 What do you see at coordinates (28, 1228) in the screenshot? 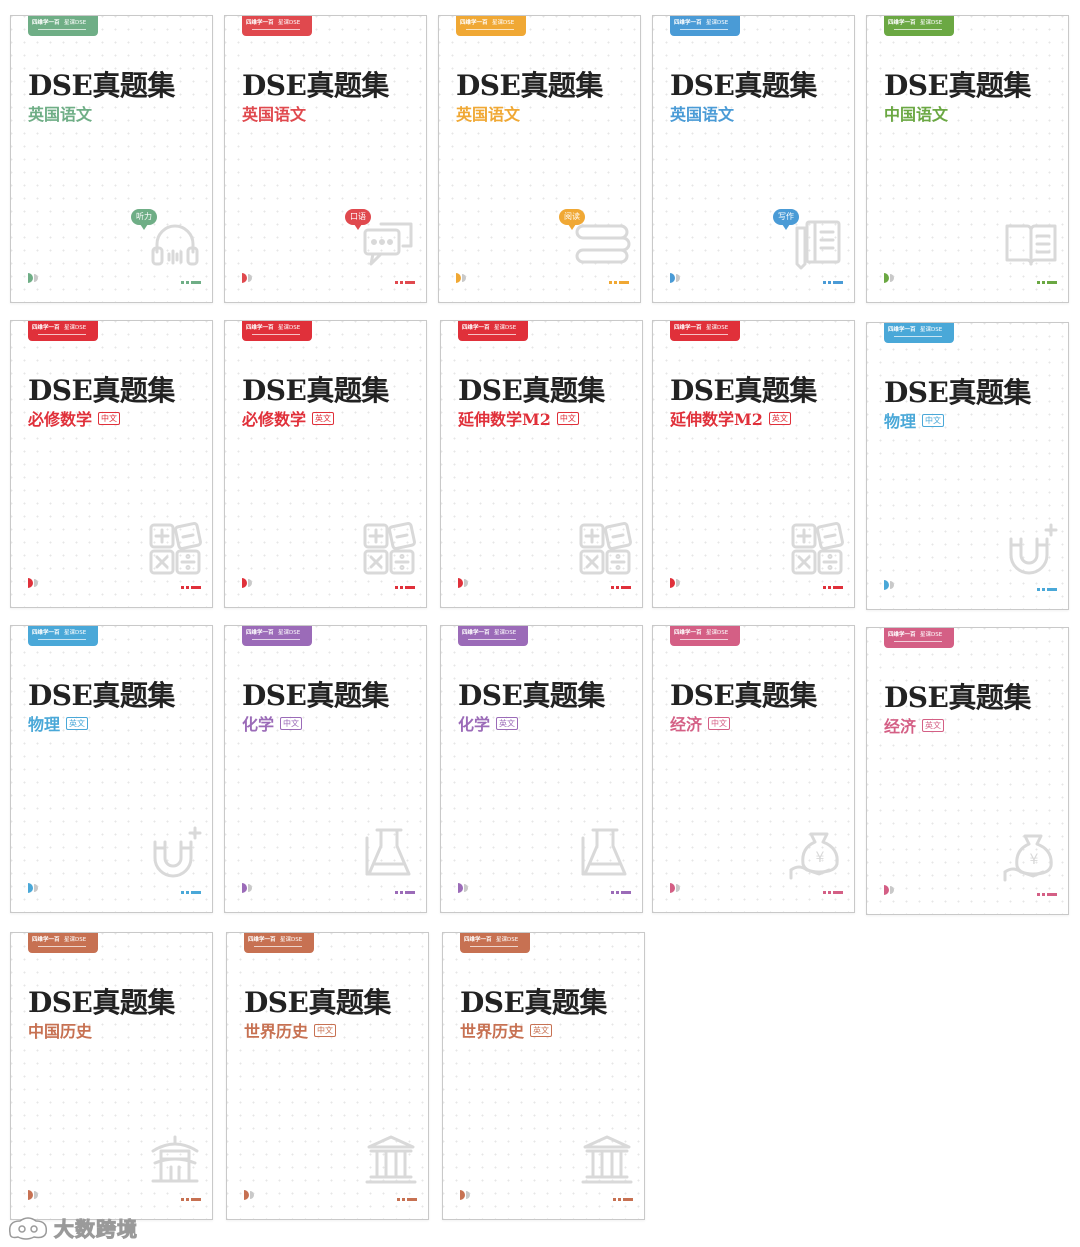
I see `watermark-logo-icon` at bounding box center [28, 1228].